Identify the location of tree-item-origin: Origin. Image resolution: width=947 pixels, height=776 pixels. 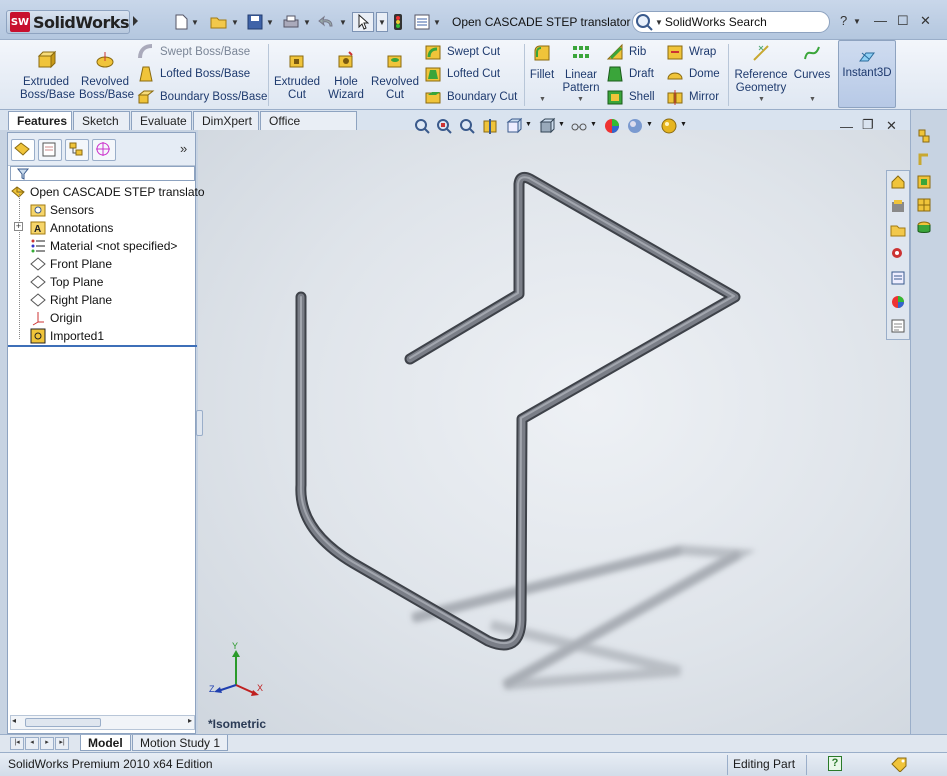
(56, 318).